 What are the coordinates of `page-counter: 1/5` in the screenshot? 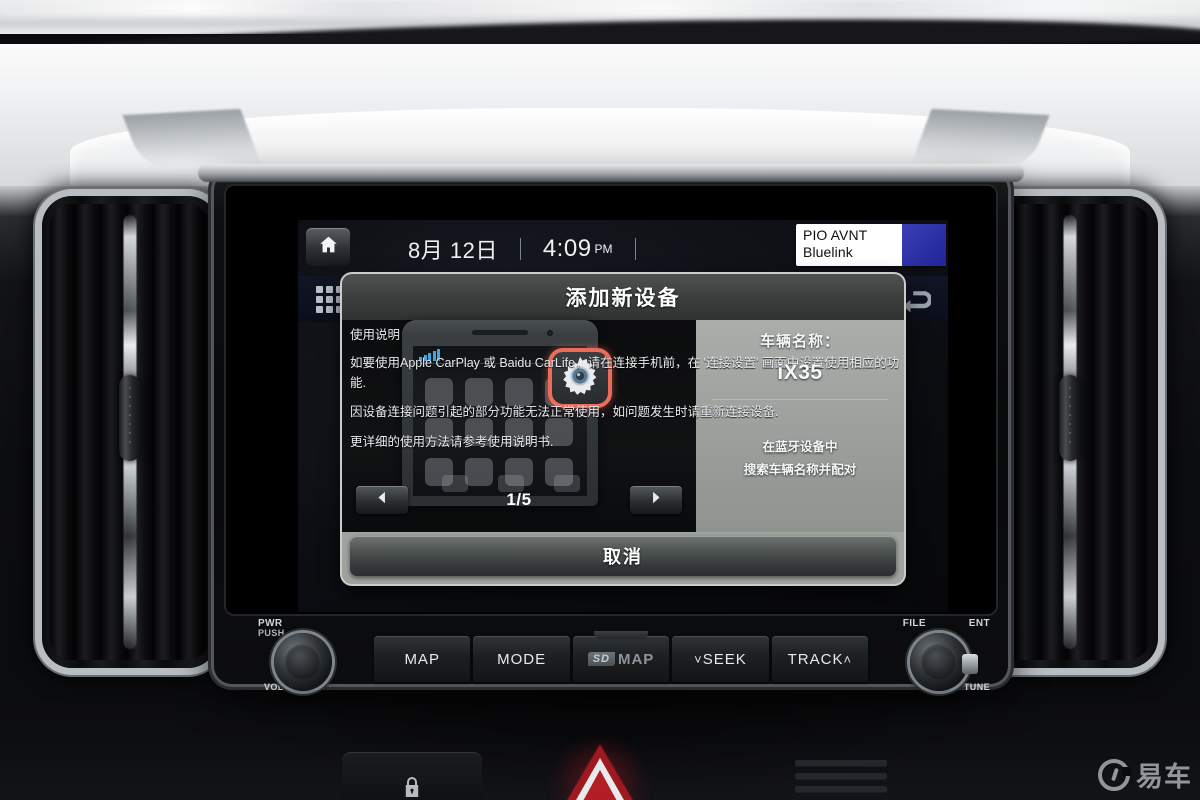 It's located at (519, 499).